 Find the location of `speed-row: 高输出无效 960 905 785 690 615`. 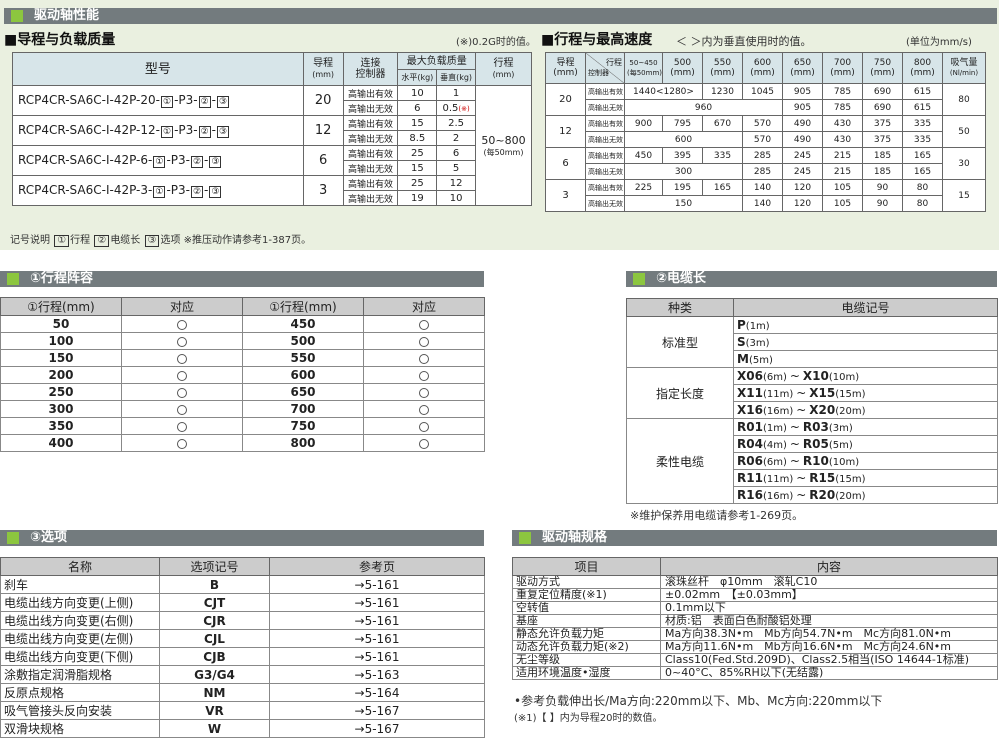

speed-row: 高输出无效 960 905 785 690 615 is located at coordinates (766, 107).